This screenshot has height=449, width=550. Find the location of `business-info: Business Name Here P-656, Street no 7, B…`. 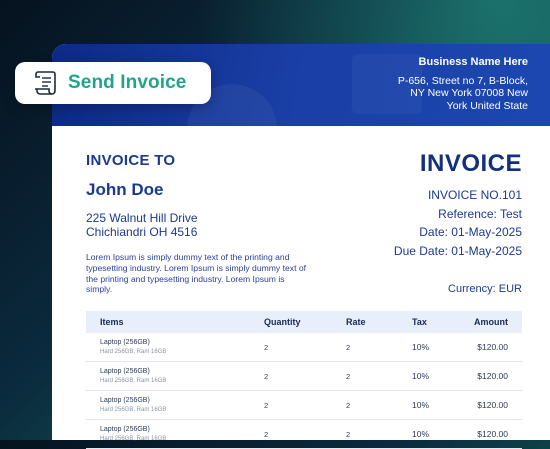

business-info: Business Name Here P-656, Street no 7, B… is located at coordinates (418, 84).